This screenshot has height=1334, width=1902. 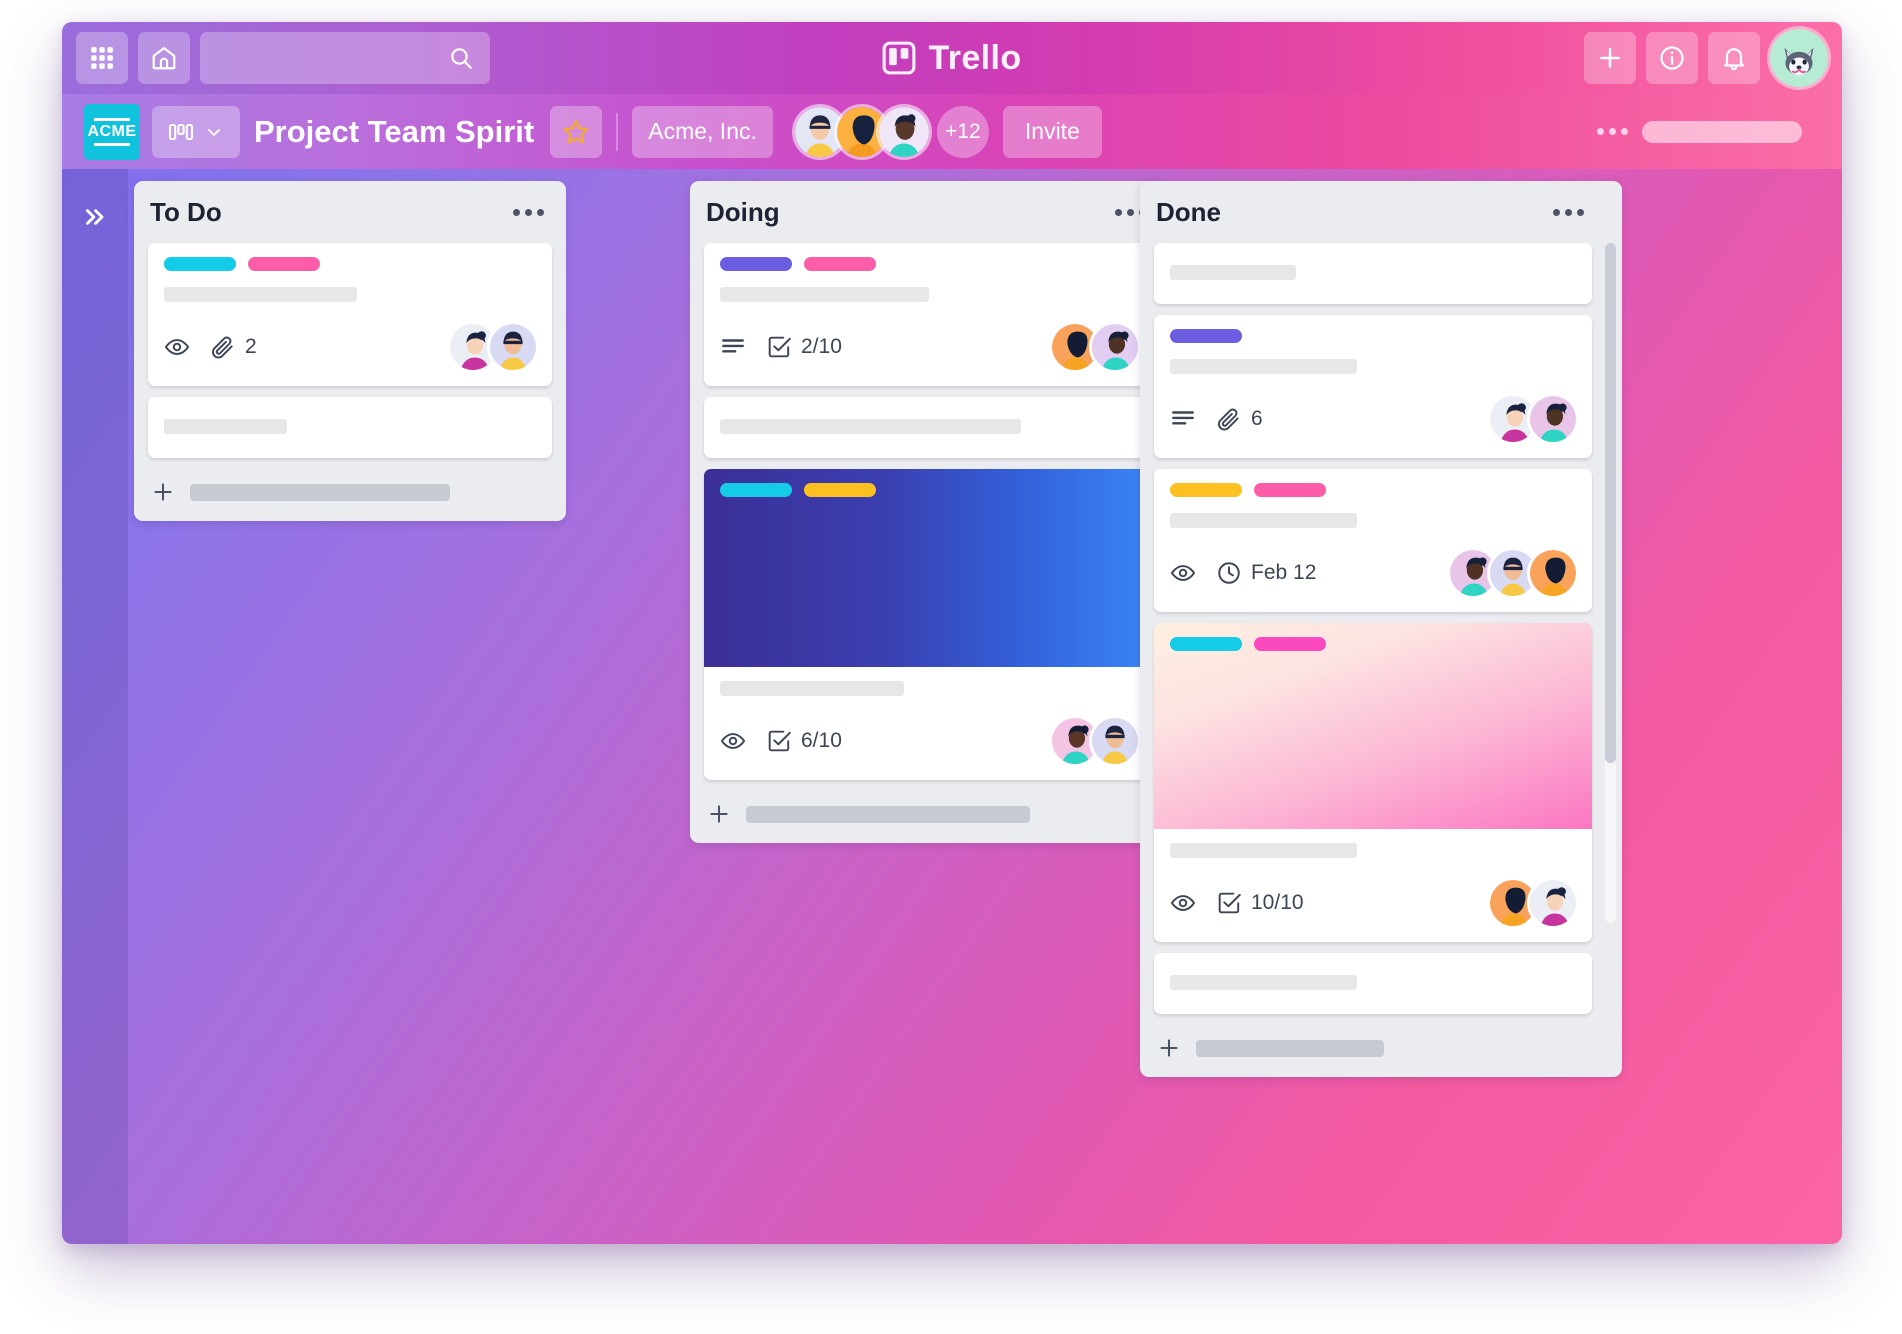 I want to click on card-avatar-f, so click(x=1115, y=741).